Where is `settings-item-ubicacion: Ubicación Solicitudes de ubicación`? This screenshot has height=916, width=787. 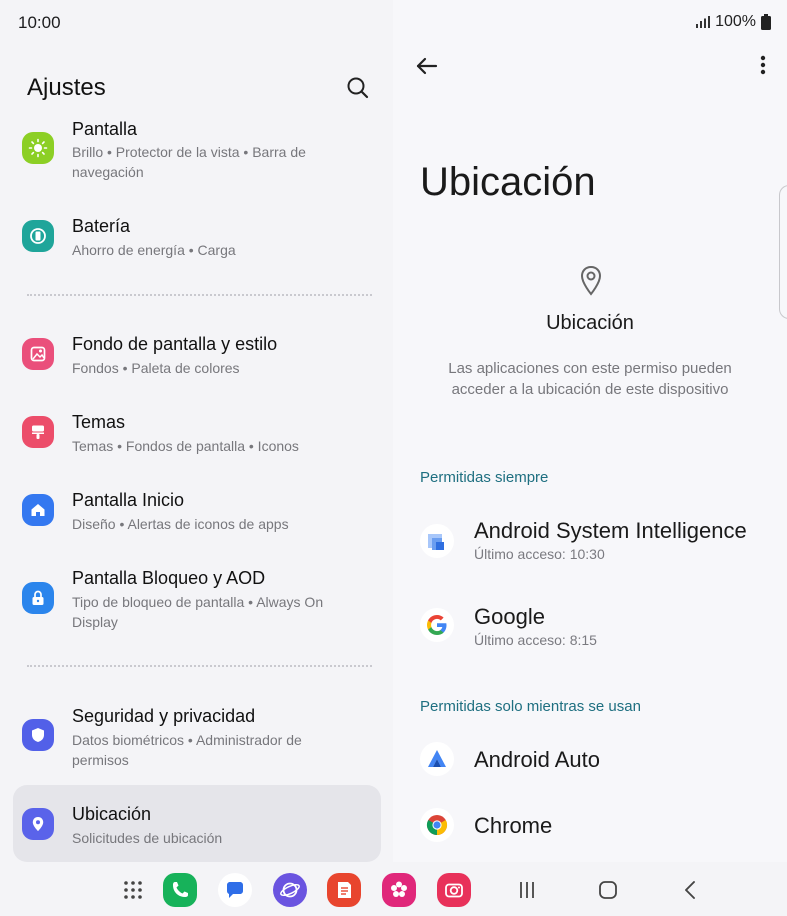 settings-item-ubicacion: Ubicación Solicitudes de ubicación is located at coordinates (197, 823).